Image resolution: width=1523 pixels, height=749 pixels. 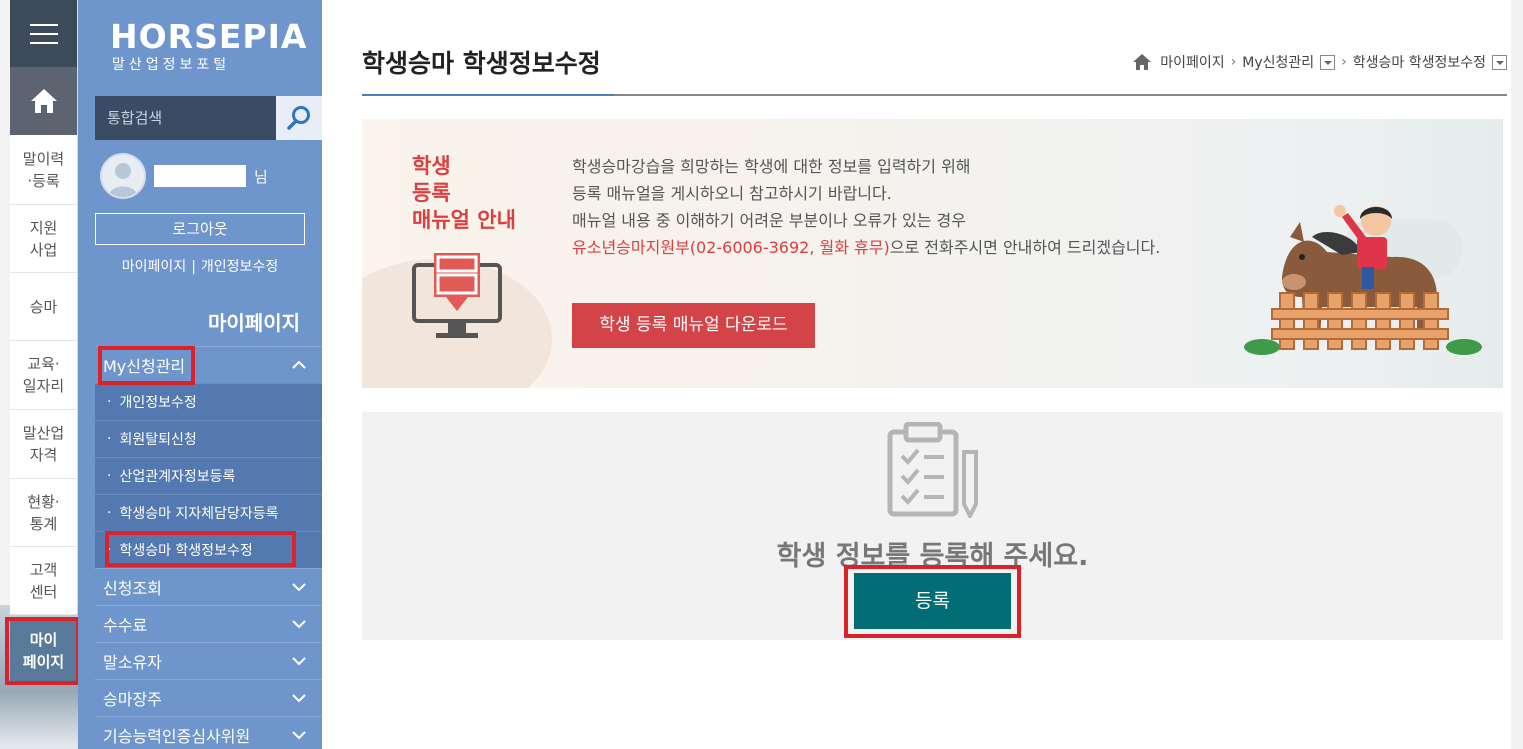 I want to click on rail-item-riding: 승마, so click(x=43, y=307).